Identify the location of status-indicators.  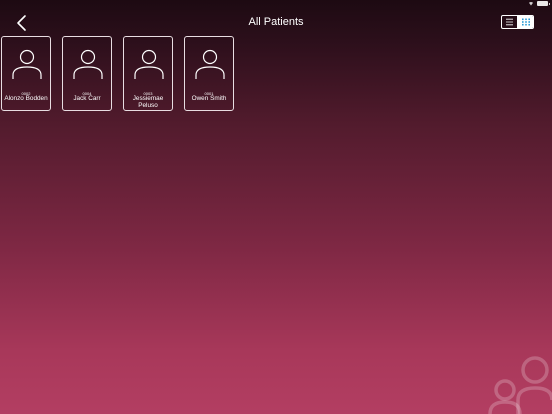
(539, 3).